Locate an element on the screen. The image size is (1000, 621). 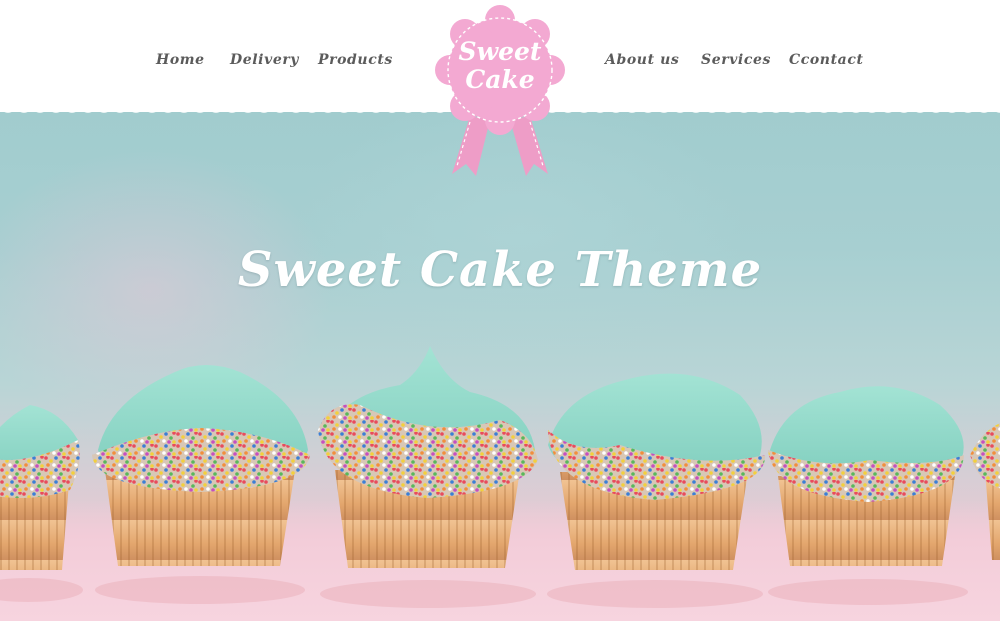
nav-about-link: About us is located at coordinates (642, 60).